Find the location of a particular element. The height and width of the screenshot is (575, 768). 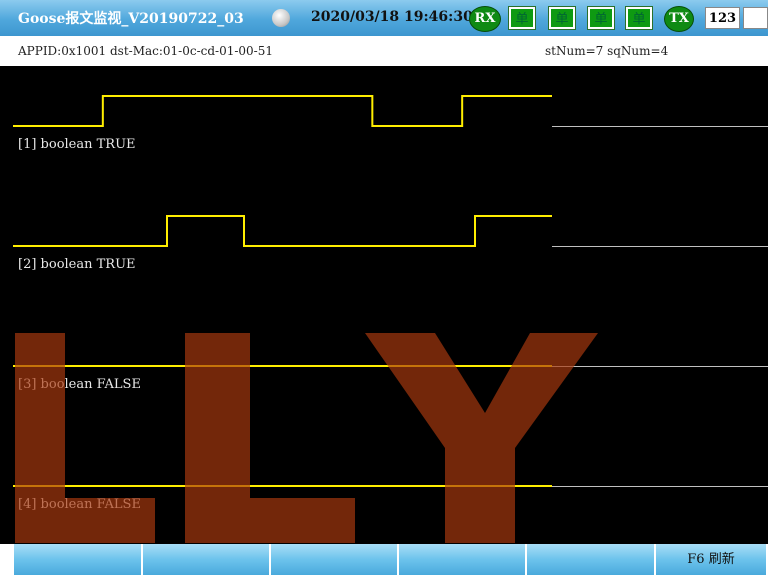

tx-indicator: TX is located at coordinates (679, 19).